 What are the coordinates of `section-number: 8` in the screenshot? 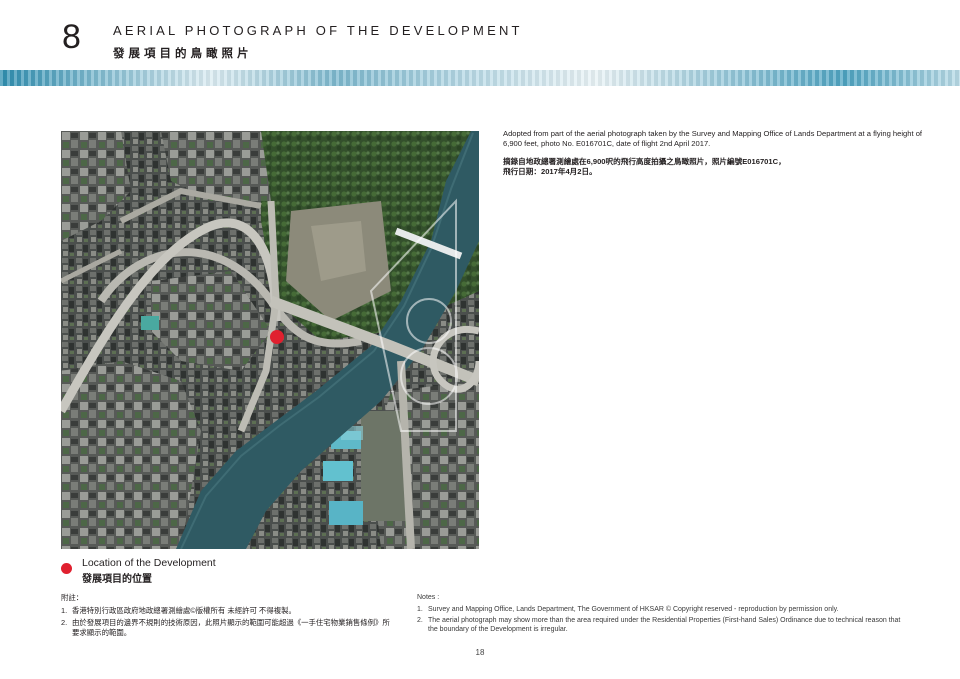 It's located at (71, 37).